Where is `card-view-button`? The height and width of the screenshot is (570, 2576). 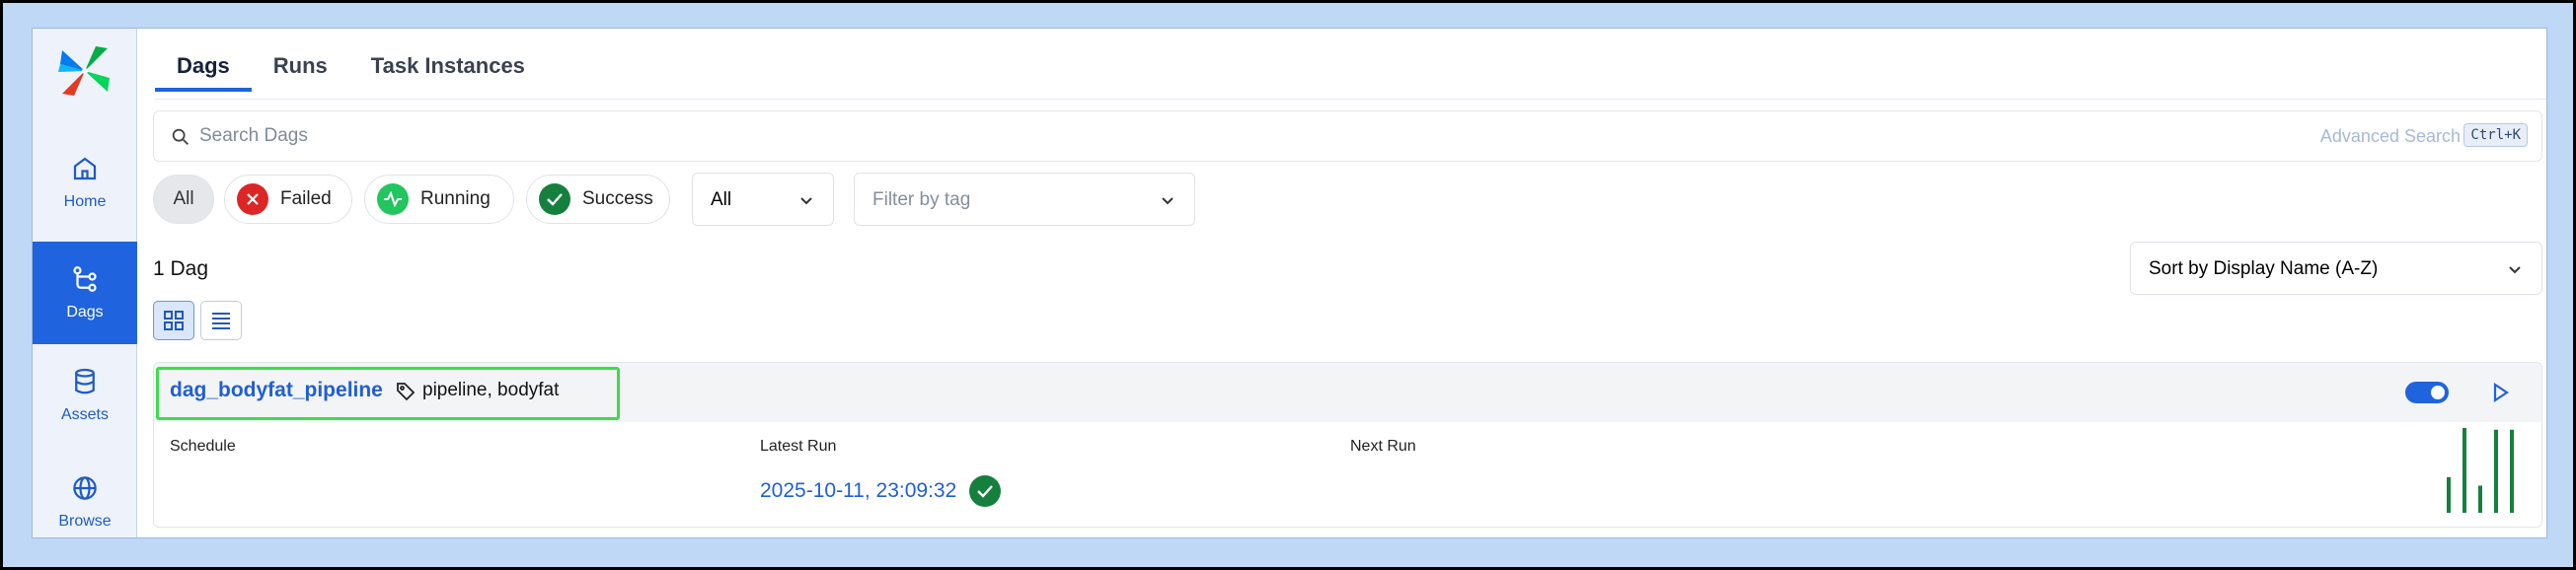 card-view-button is located at coordinates (173, 321).